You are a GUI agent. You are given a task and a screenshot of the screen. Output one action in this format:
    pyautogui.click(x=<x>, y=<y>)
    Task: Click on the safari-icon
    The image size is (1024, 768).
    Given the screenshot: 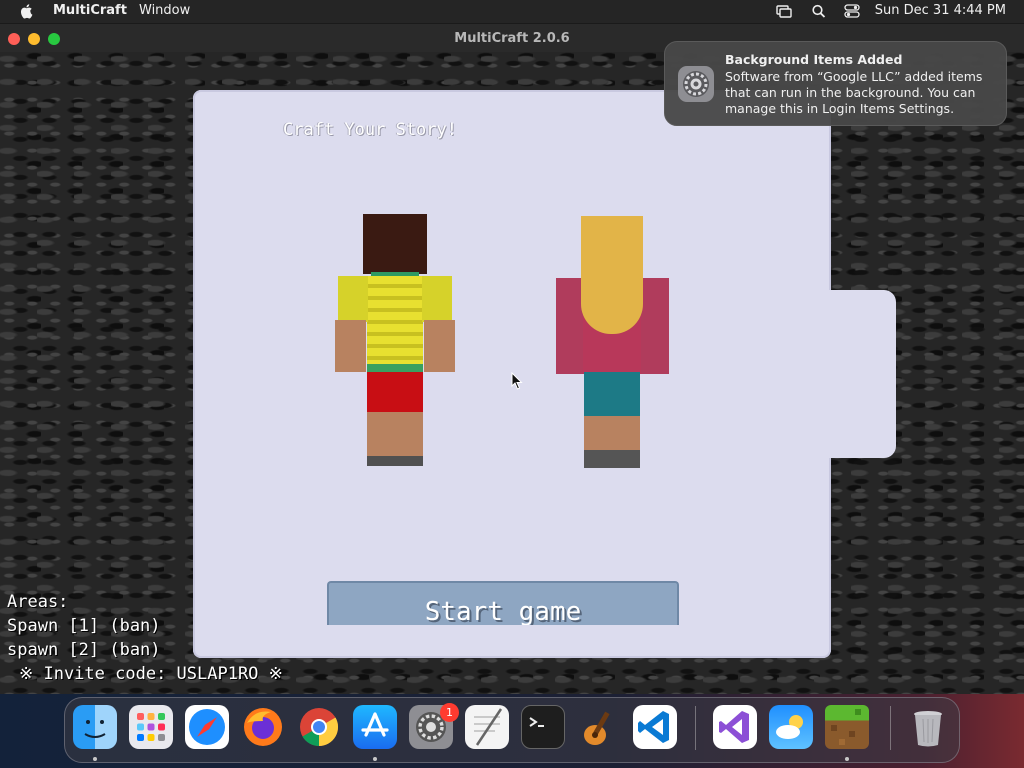 What is the action you would take?
    pyautogui.click(x=207, y=727)
    